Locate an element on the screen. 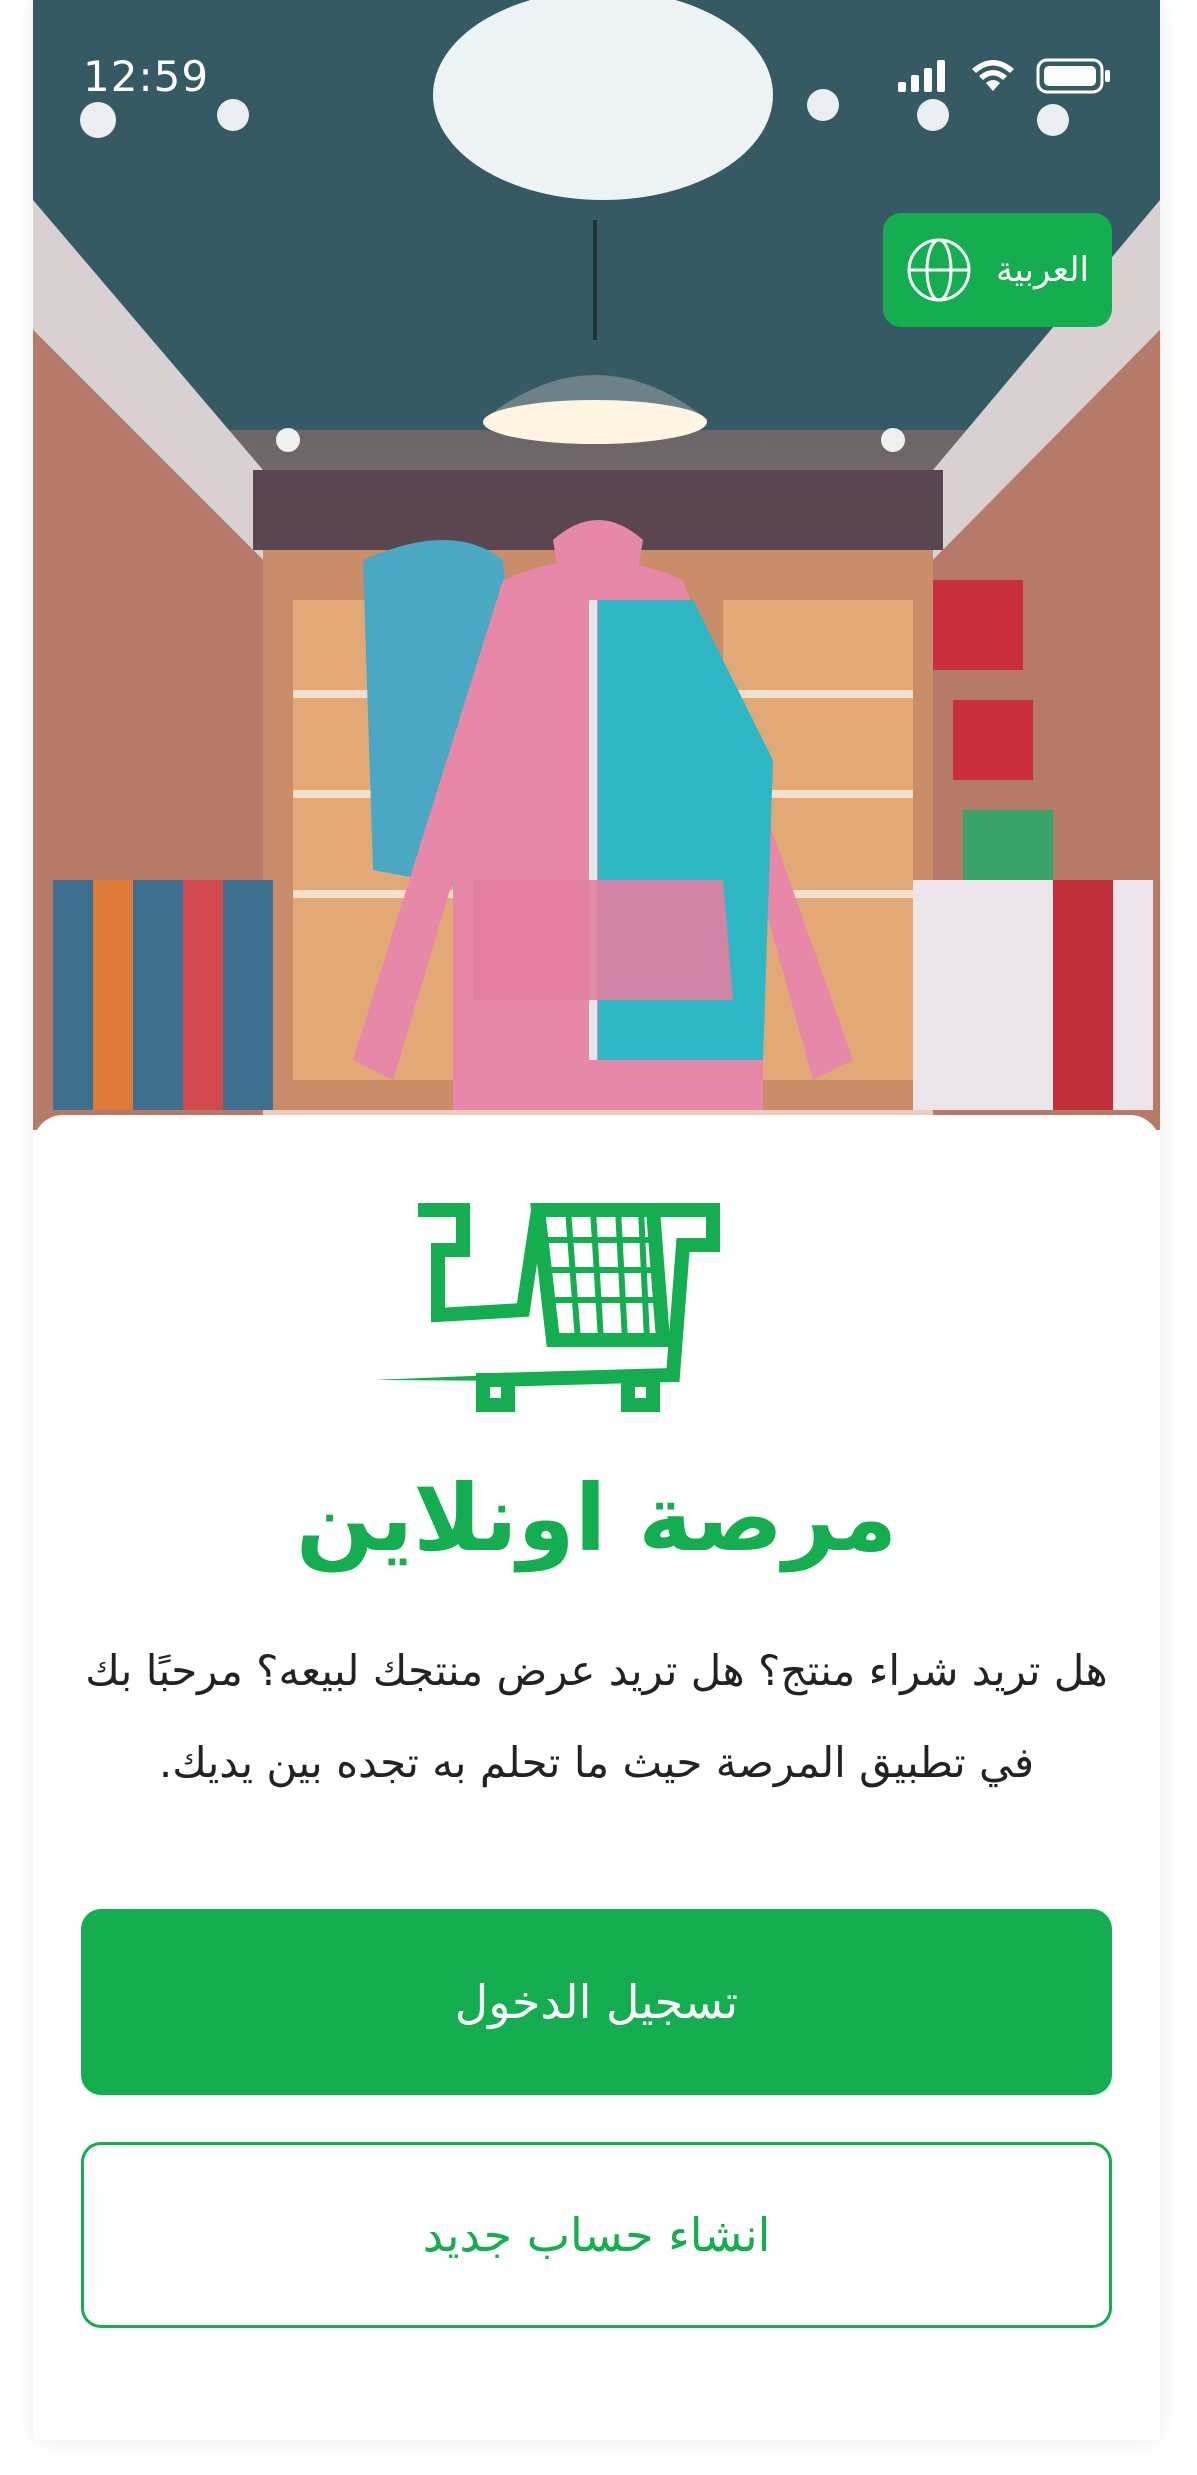 This screenshot has width=1197, height=2475. login-button: تسجيل الدخول is located at coordinates (596, 2002).